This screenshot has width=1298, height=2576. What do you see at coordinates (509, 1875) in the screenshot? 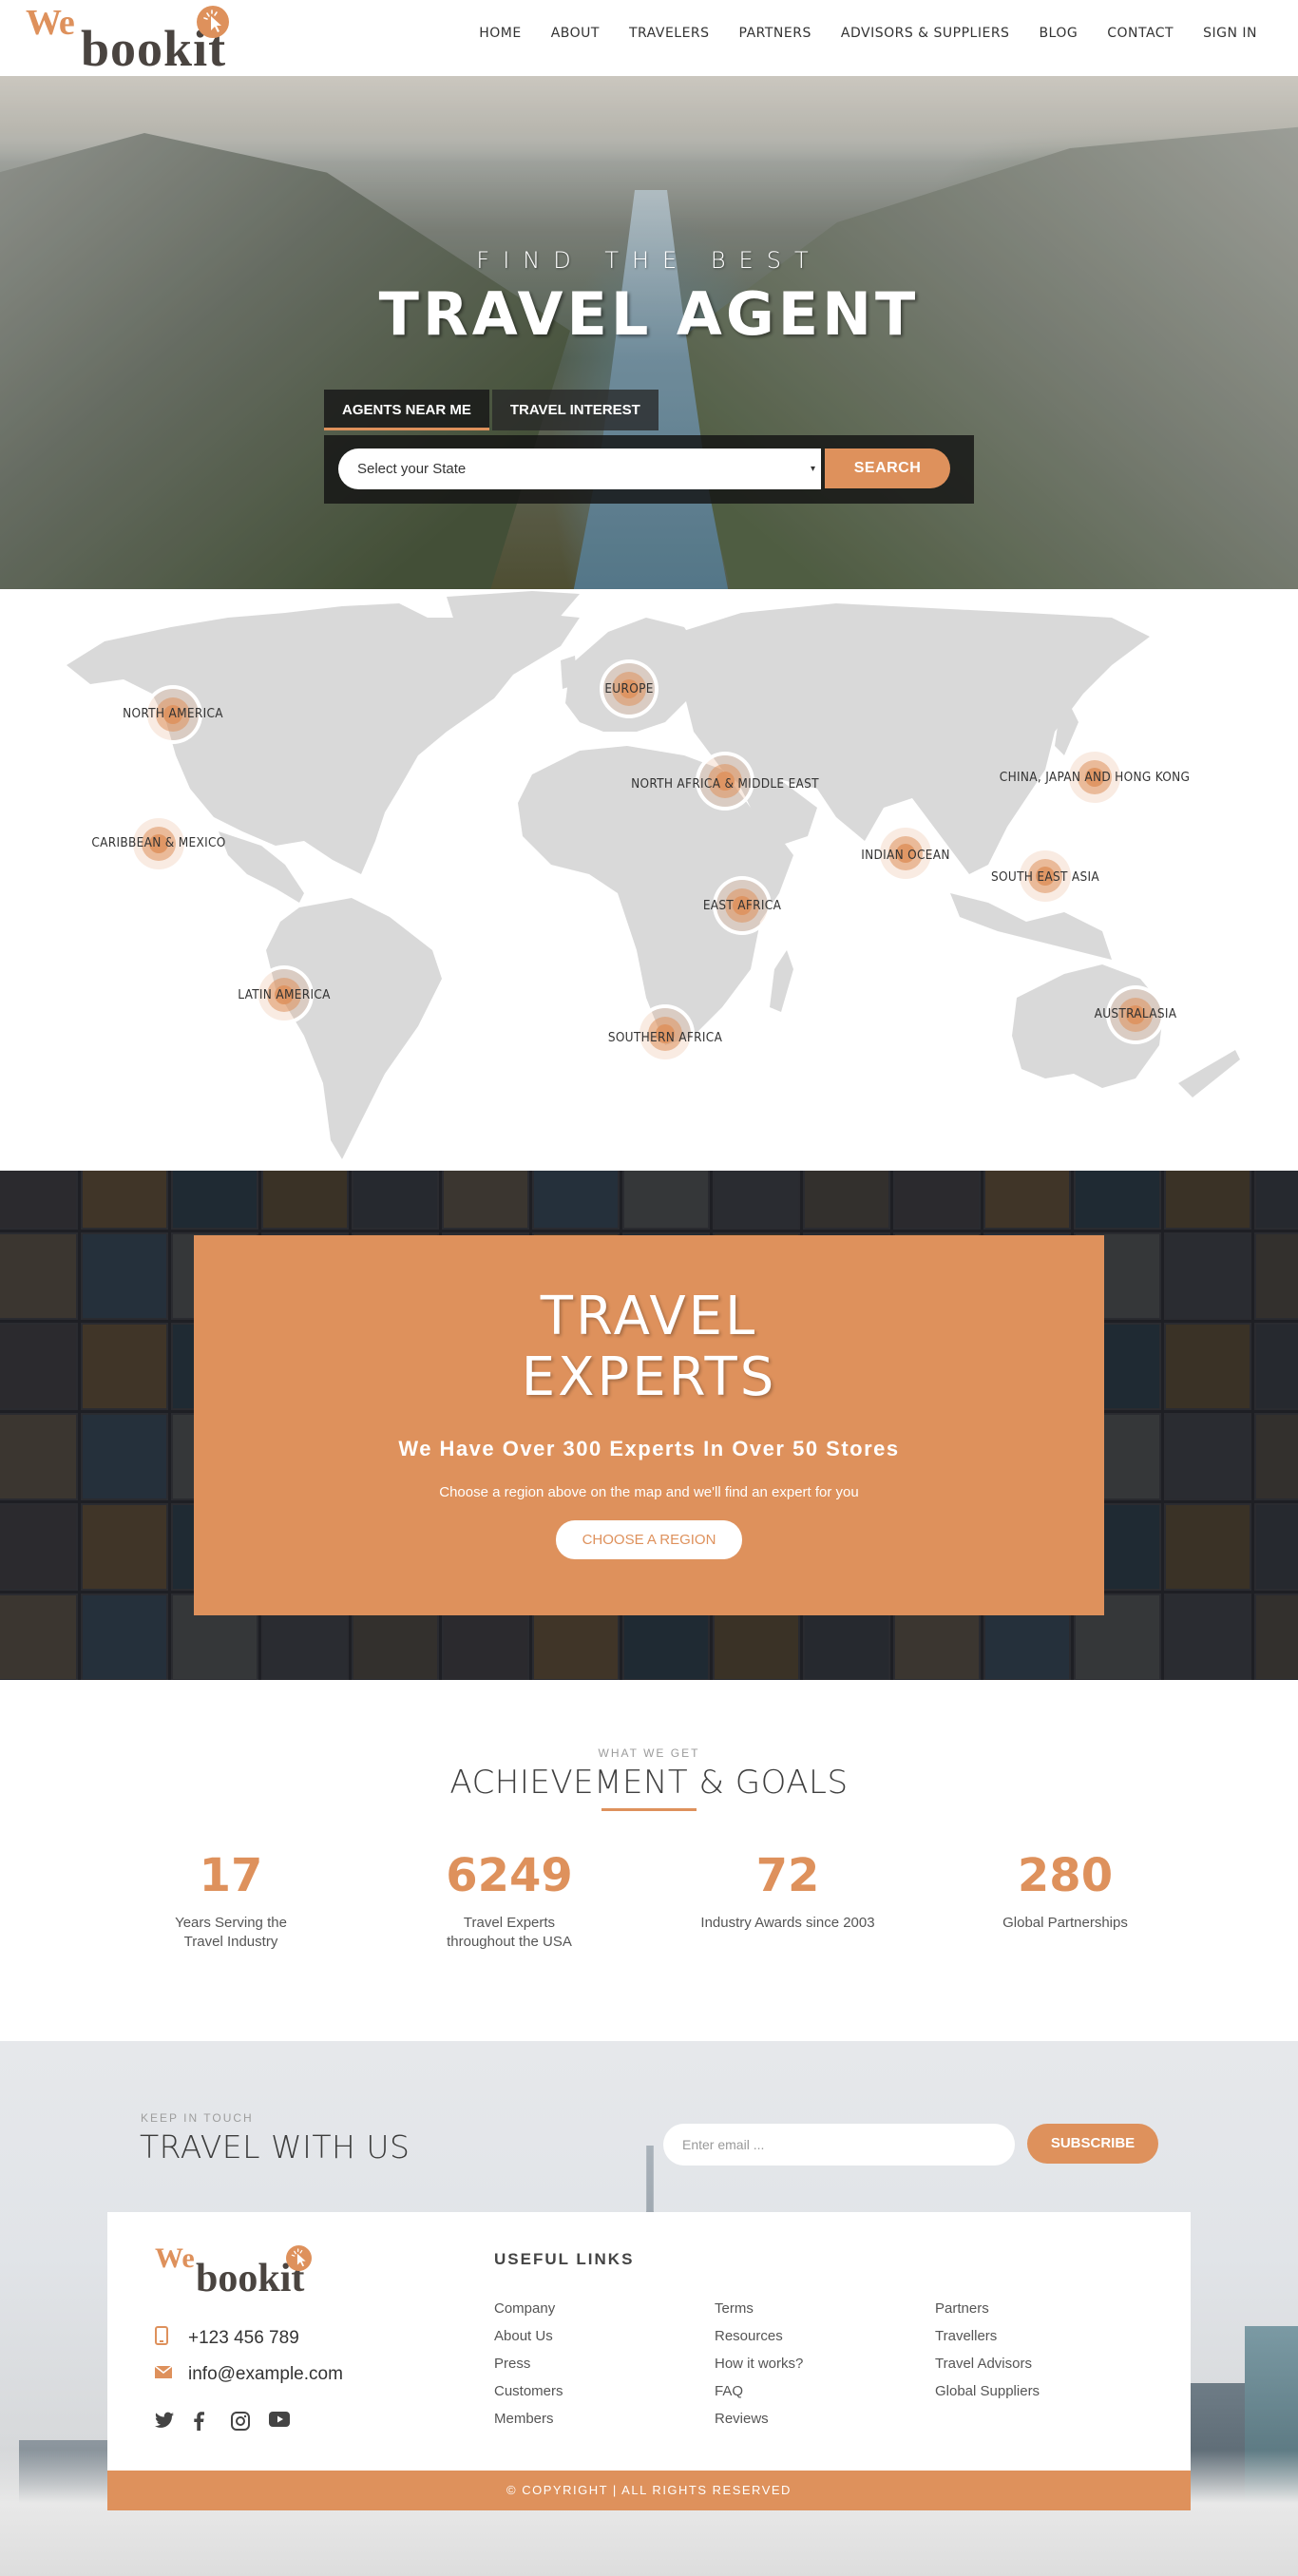
I see `stat-value: 6249` at bounding box center [509, 1875].